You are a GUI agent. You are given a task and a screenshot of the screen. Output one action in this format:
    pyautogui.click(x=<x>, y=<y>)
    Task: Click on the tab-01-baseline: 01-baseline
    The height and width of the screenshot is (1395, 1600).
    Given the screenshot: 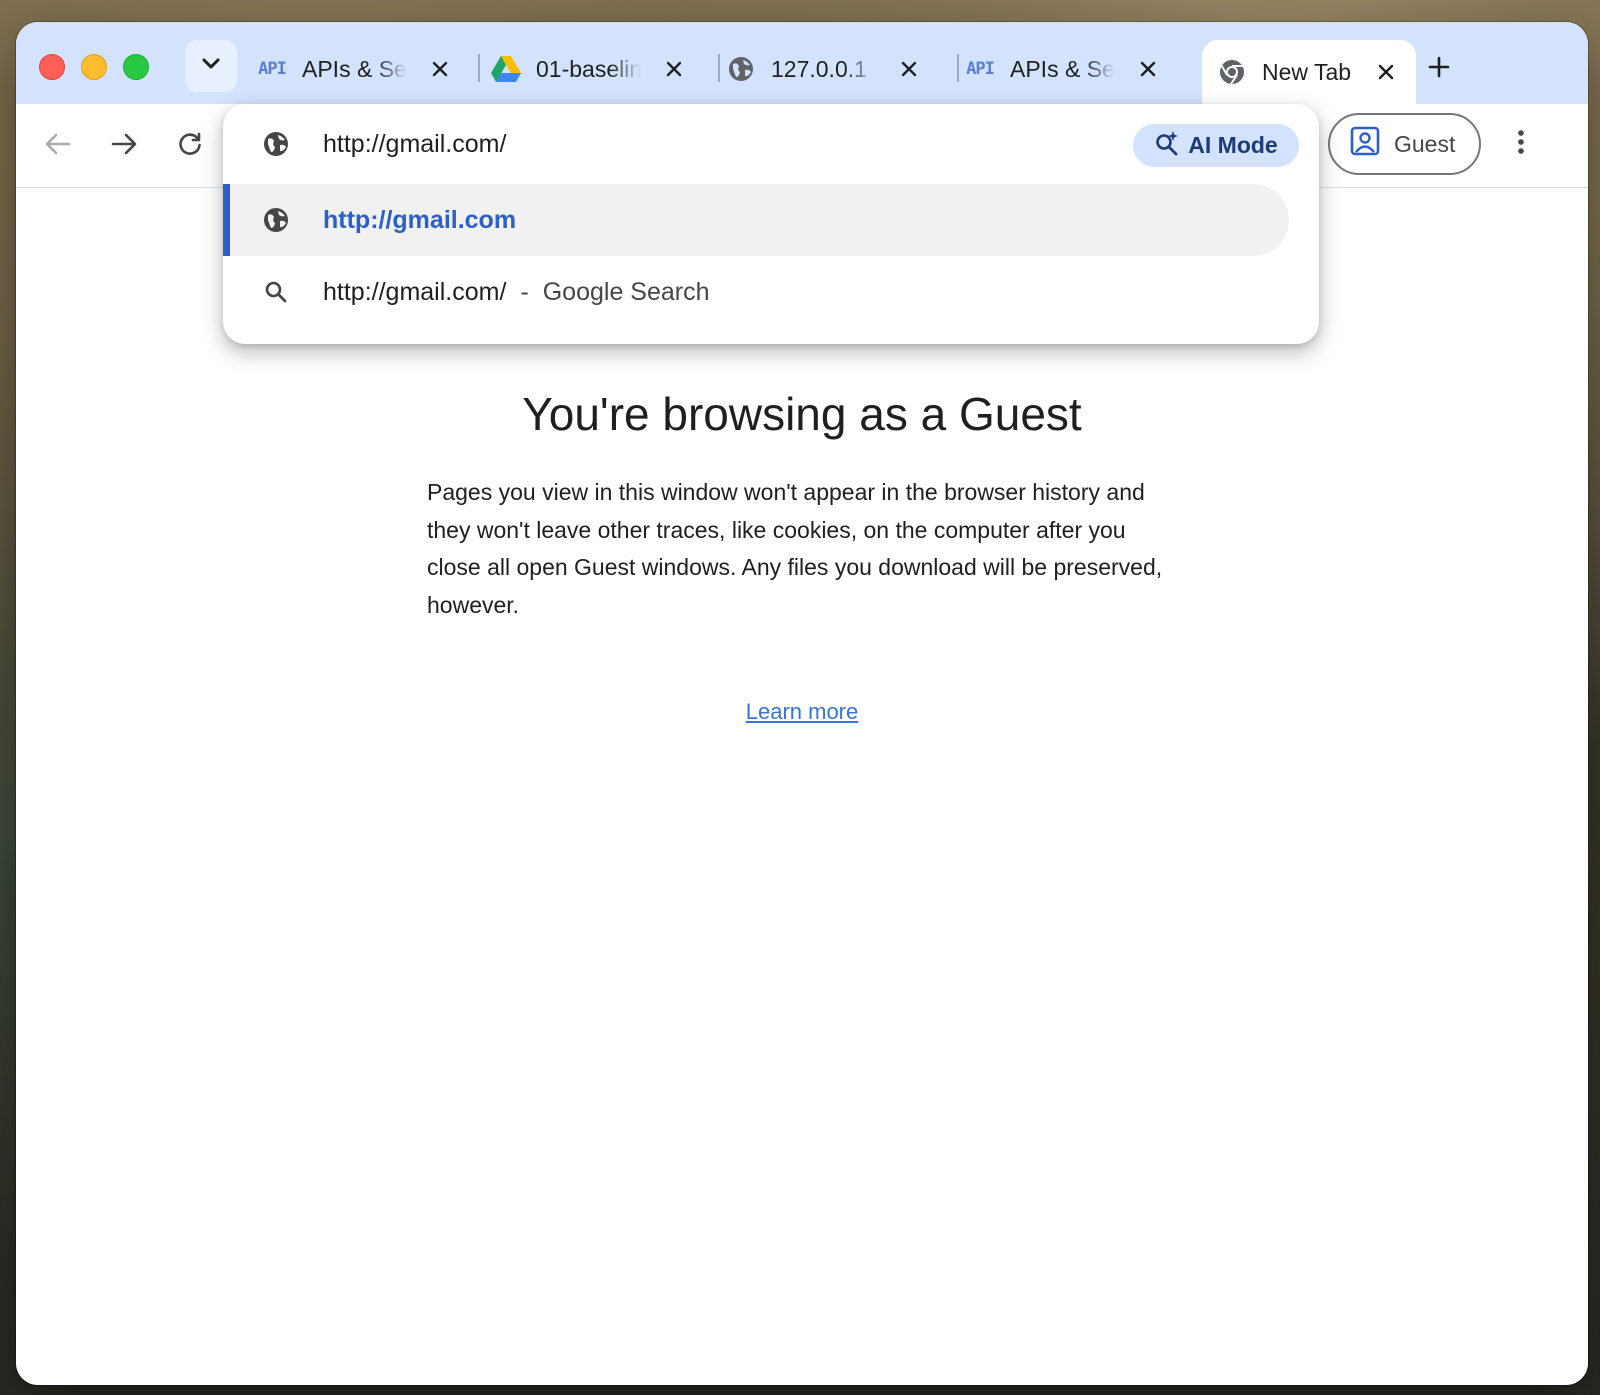 What is the action you would take?
    pyautogui.click(x=590, y=69)
    